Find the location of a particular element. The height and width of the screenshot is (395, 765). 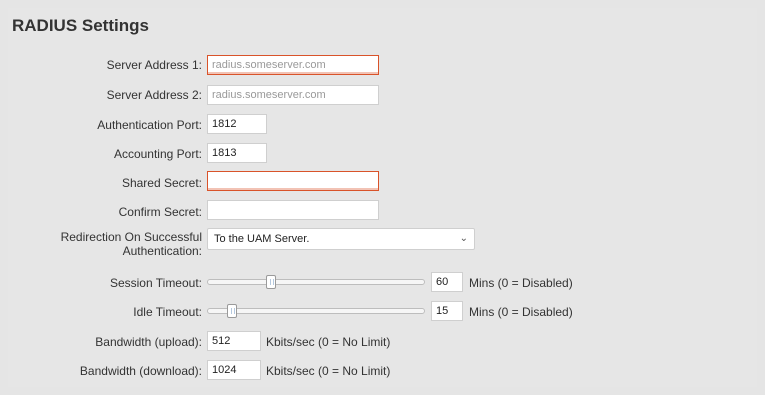

section-title: RADIUS Settings is located at coordinates (80, 25).